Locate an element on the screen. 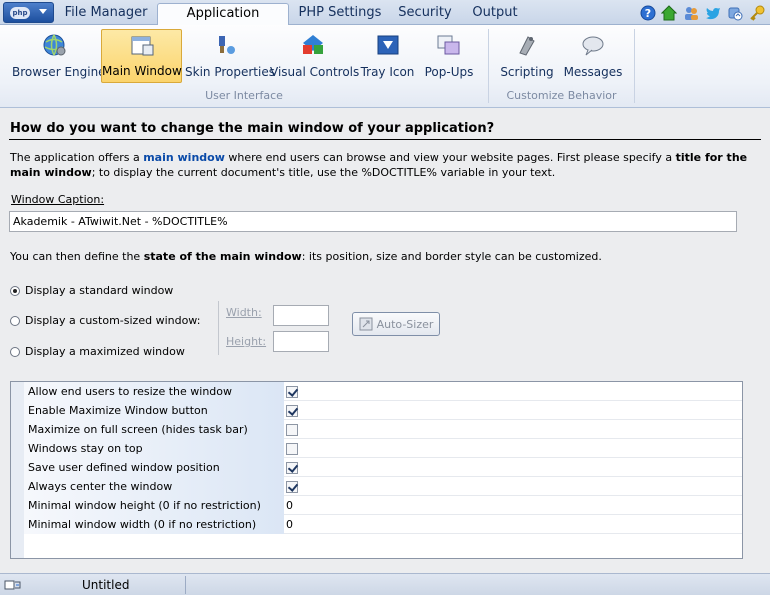  twitter-icon is located at coordinates (713, 13).